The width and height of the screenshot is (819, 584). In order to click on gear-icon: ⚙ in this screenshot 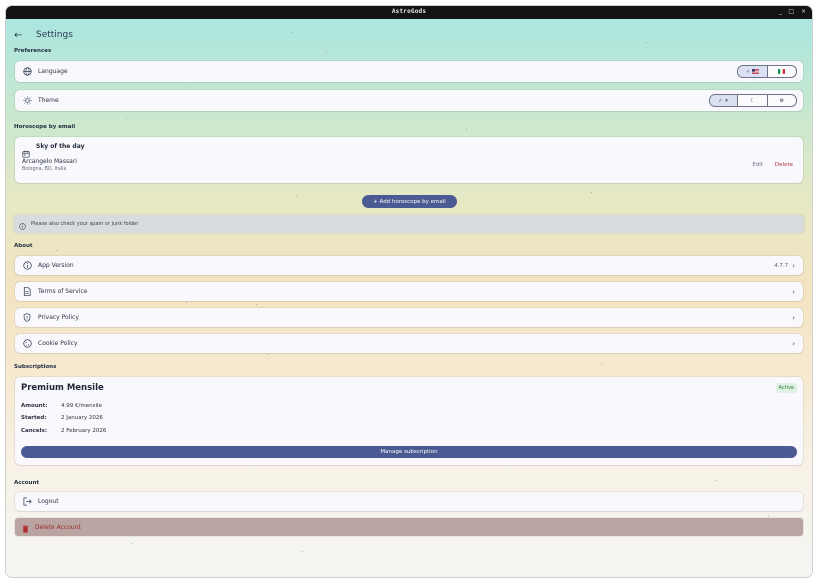, I will do `click(782, 100)`.